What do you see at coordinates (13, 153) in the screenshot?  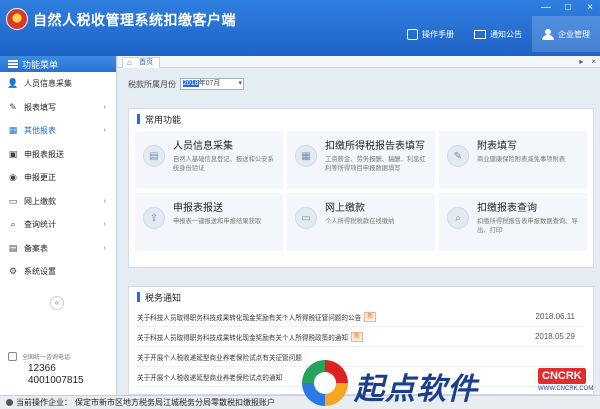 I see `send-icon: ▣` at bounding box center [13, 153].